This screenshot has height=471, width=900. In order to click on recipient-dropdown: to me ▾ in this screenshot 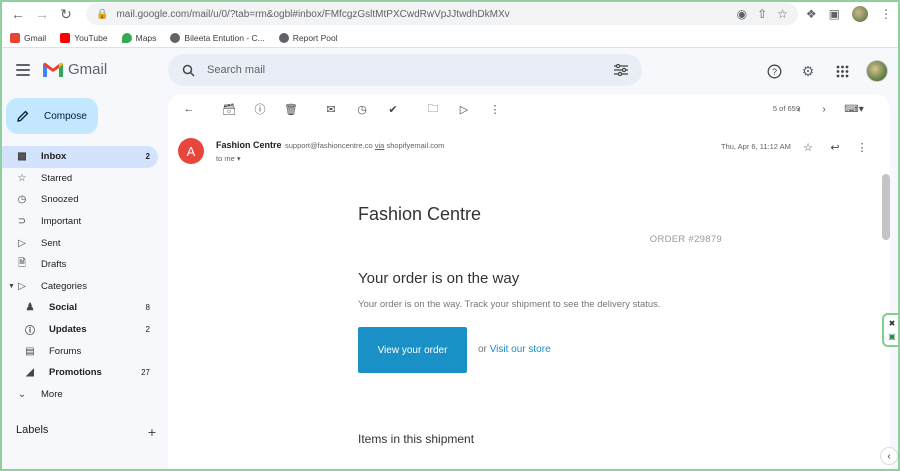, I will do `click(228, 158)`.